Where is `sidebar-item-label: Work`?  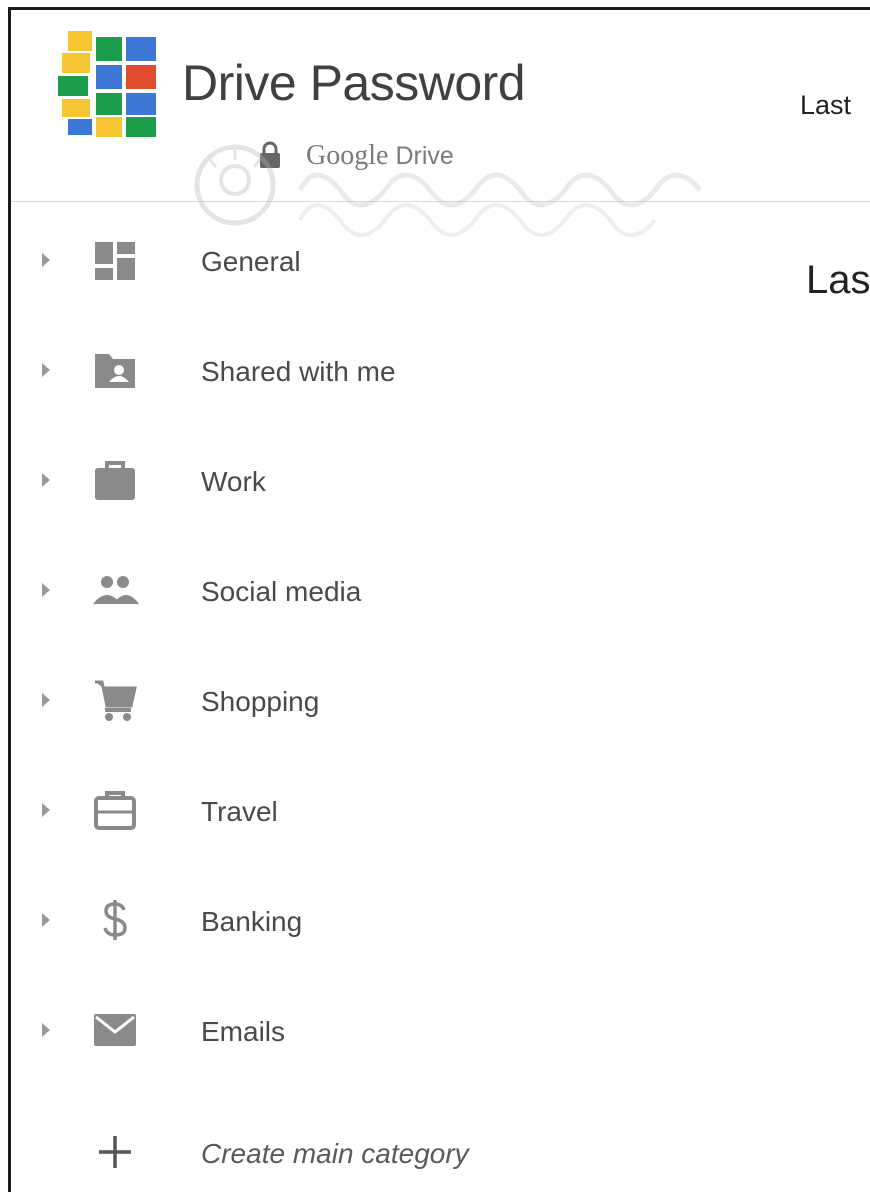
sidebar-item-label: Work is located at coordinates (233, 481).